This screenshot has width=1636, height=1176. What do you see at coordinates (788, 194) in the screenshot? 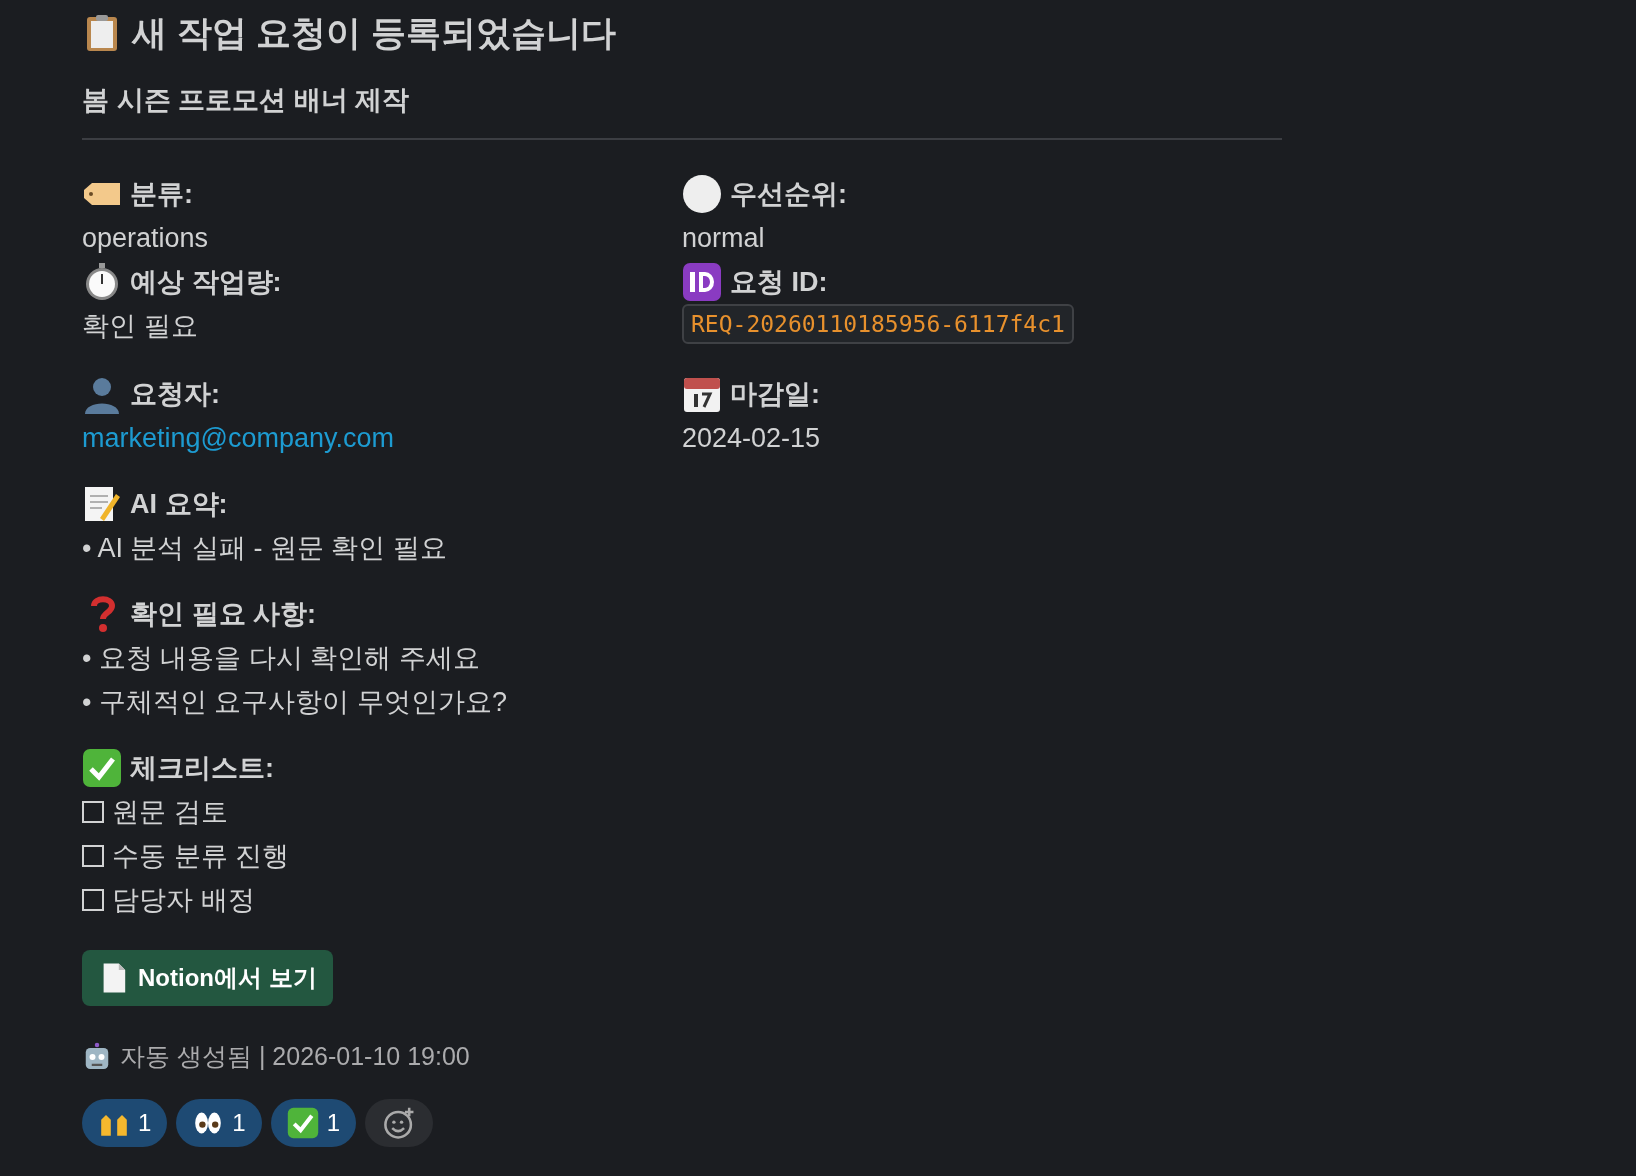
I see `field-label: 우선순위:` at bounding box center [788, 194].